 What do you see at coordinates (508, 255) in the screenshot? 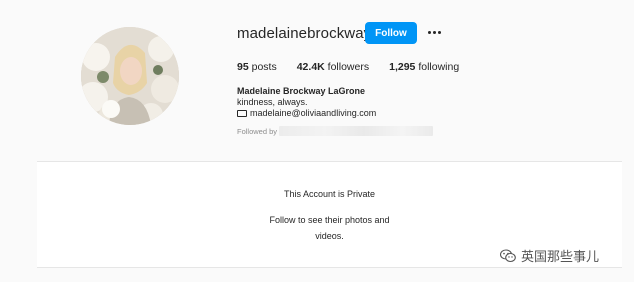
I see `wechat-icon` at bounding box center [508, 255].